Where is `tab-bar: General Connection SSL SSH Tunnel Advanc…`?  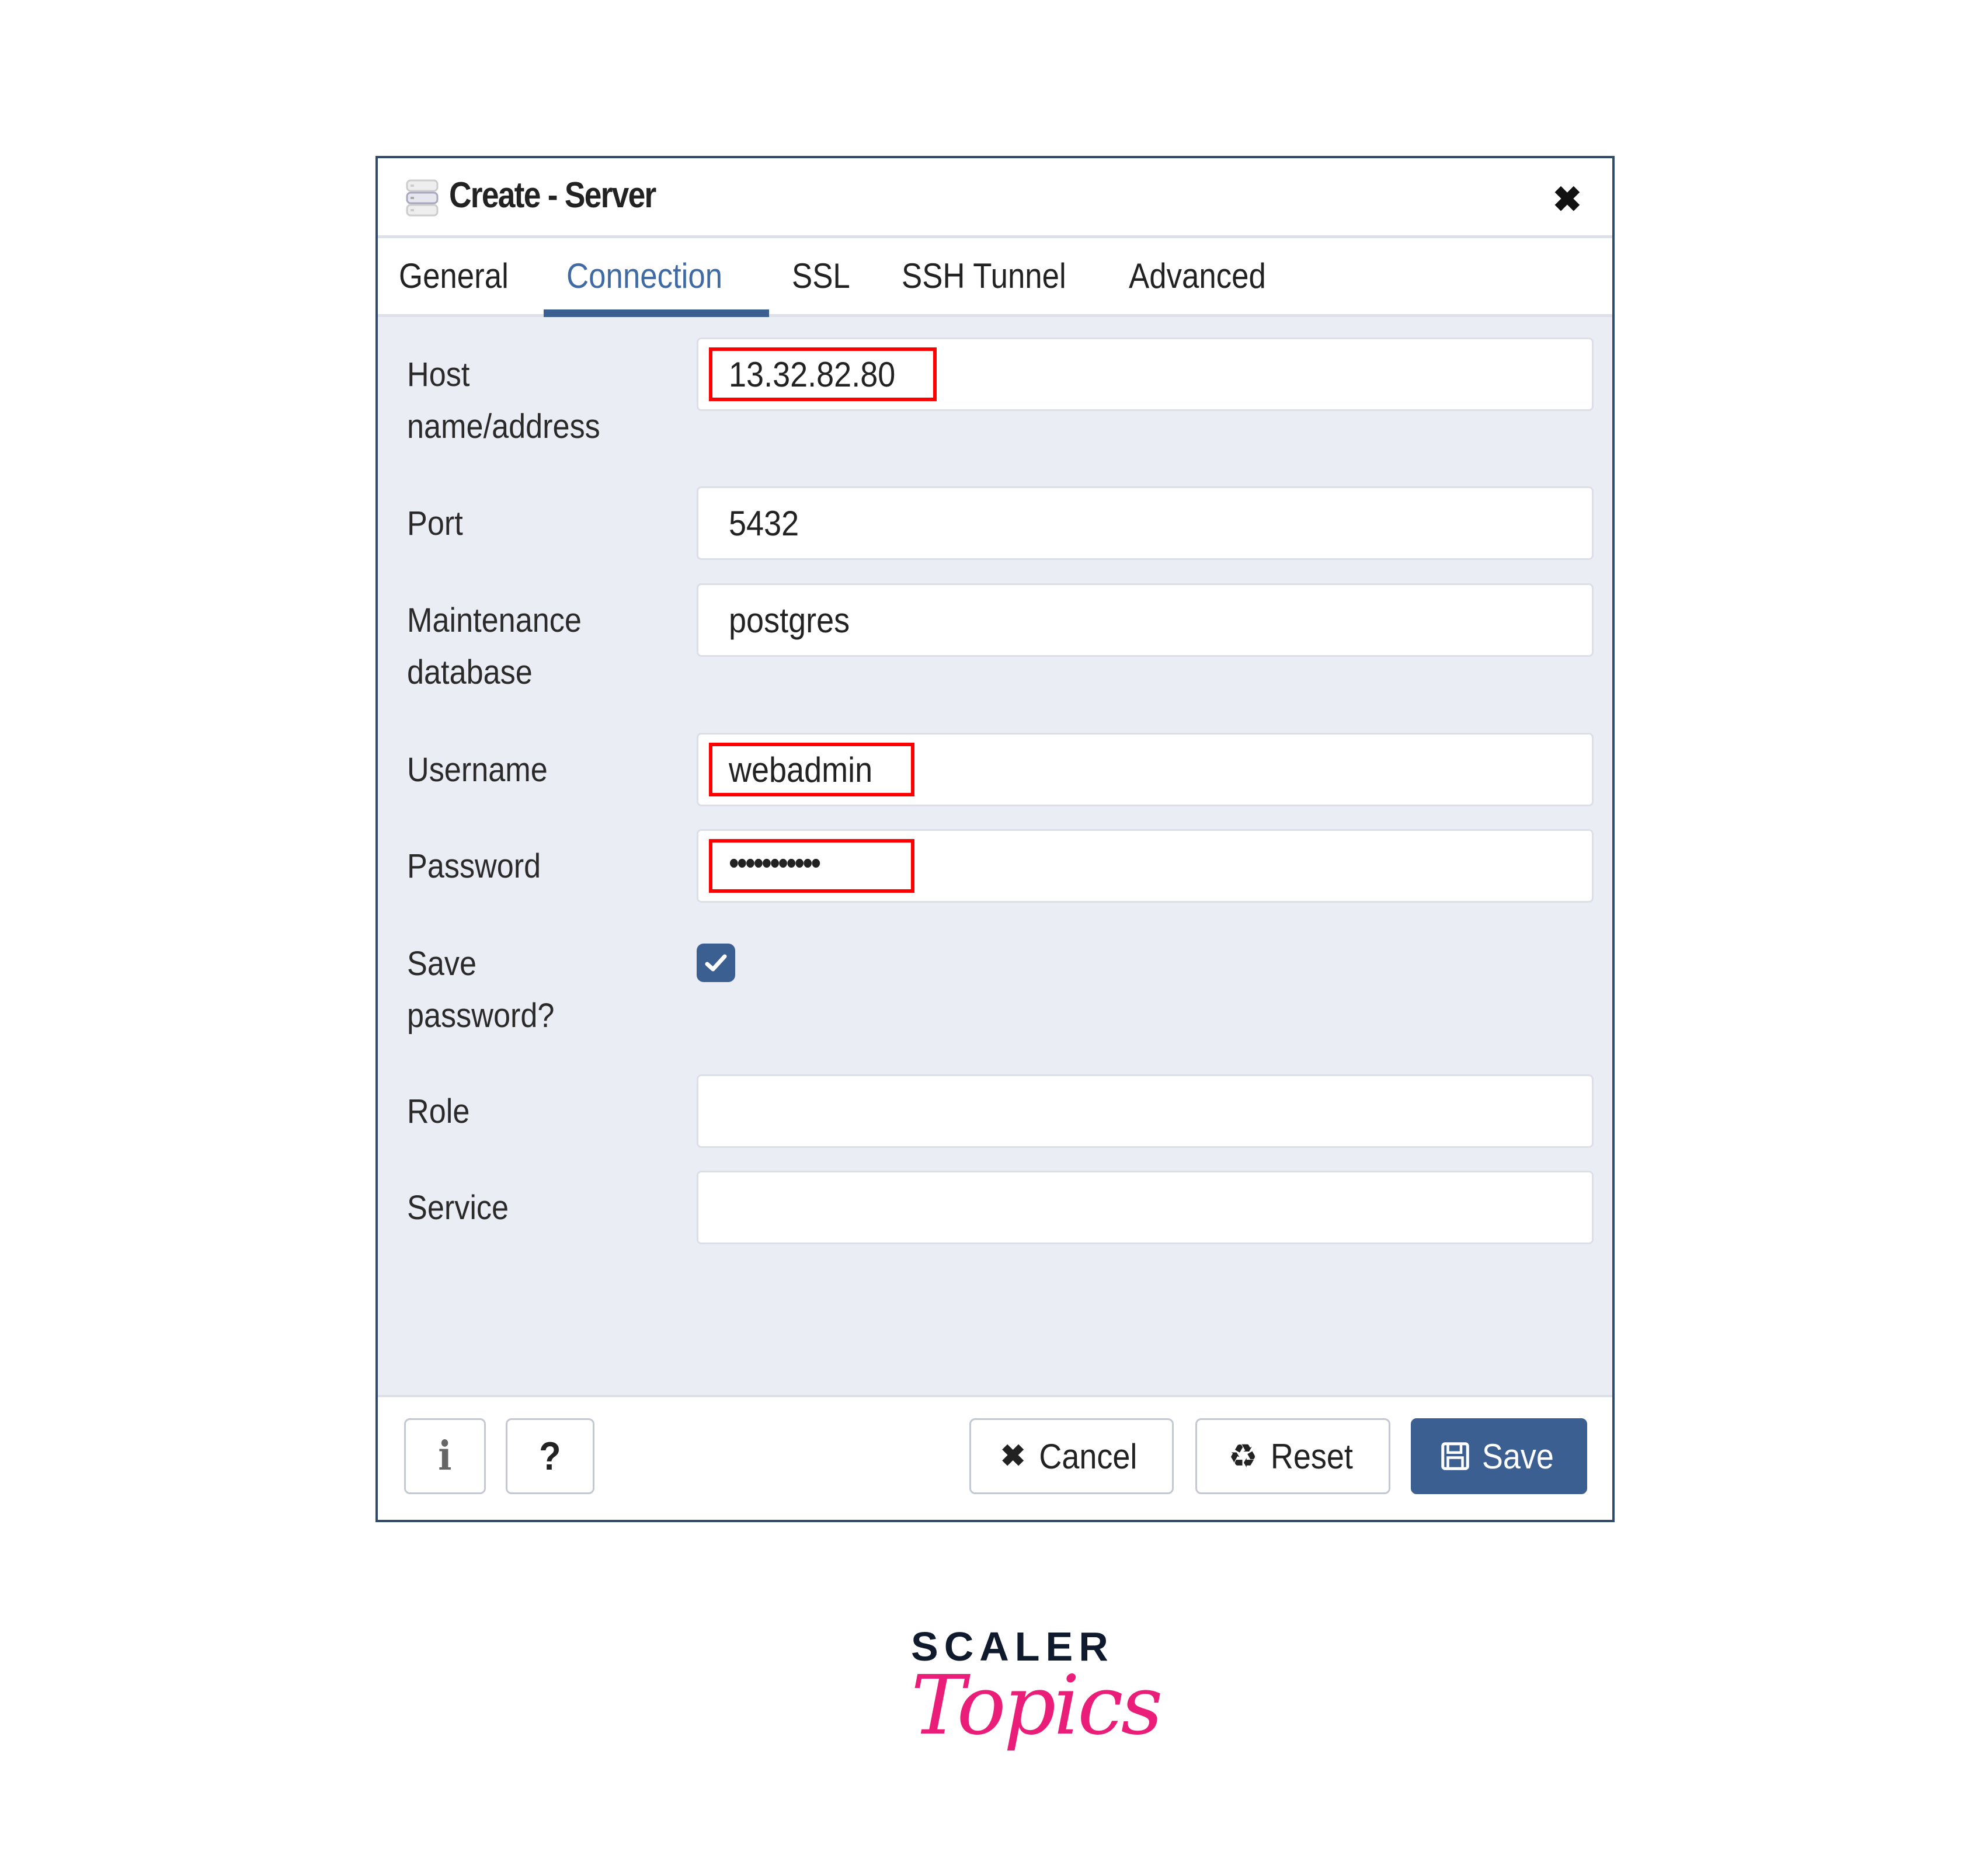
tab-bar: General Connection SSL SSH Tunnel Advanc… is located at coordinates (995, 277).